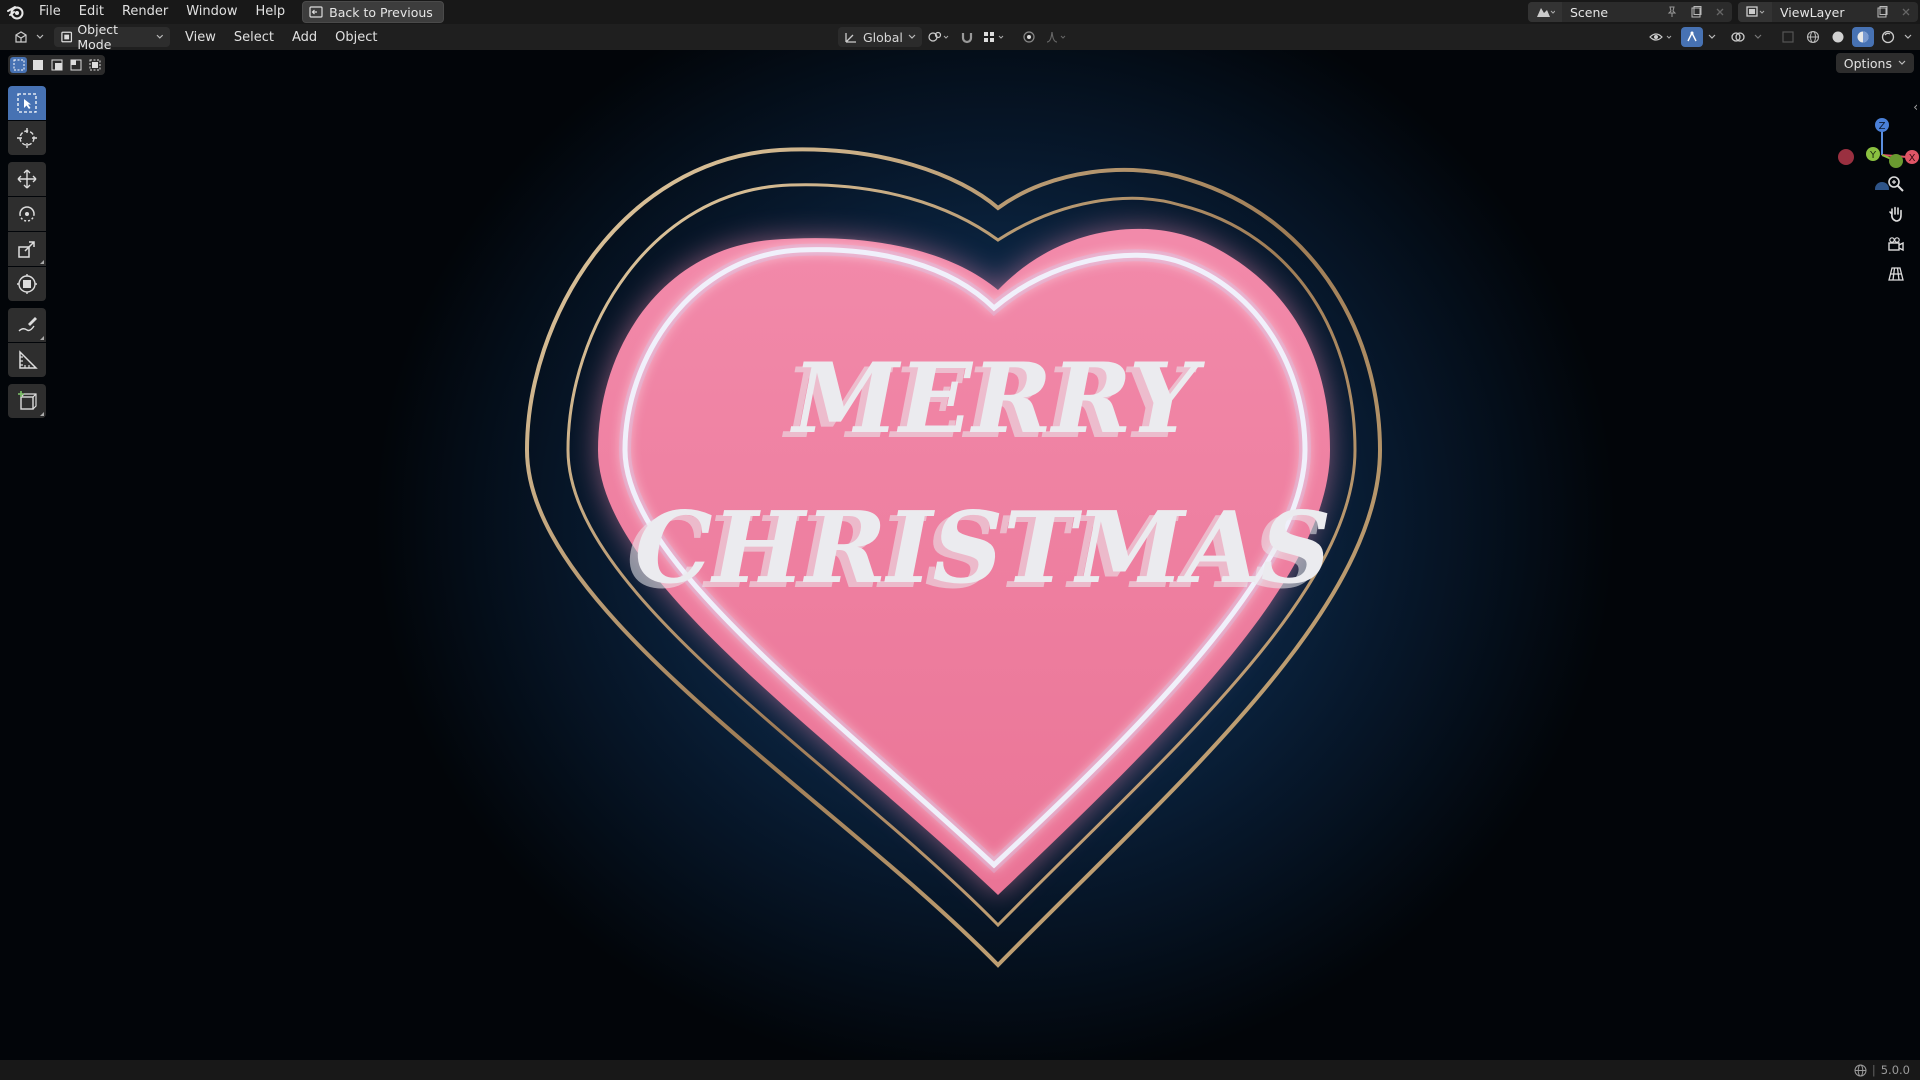  I want to click on tool-measure, so click(27, 360).